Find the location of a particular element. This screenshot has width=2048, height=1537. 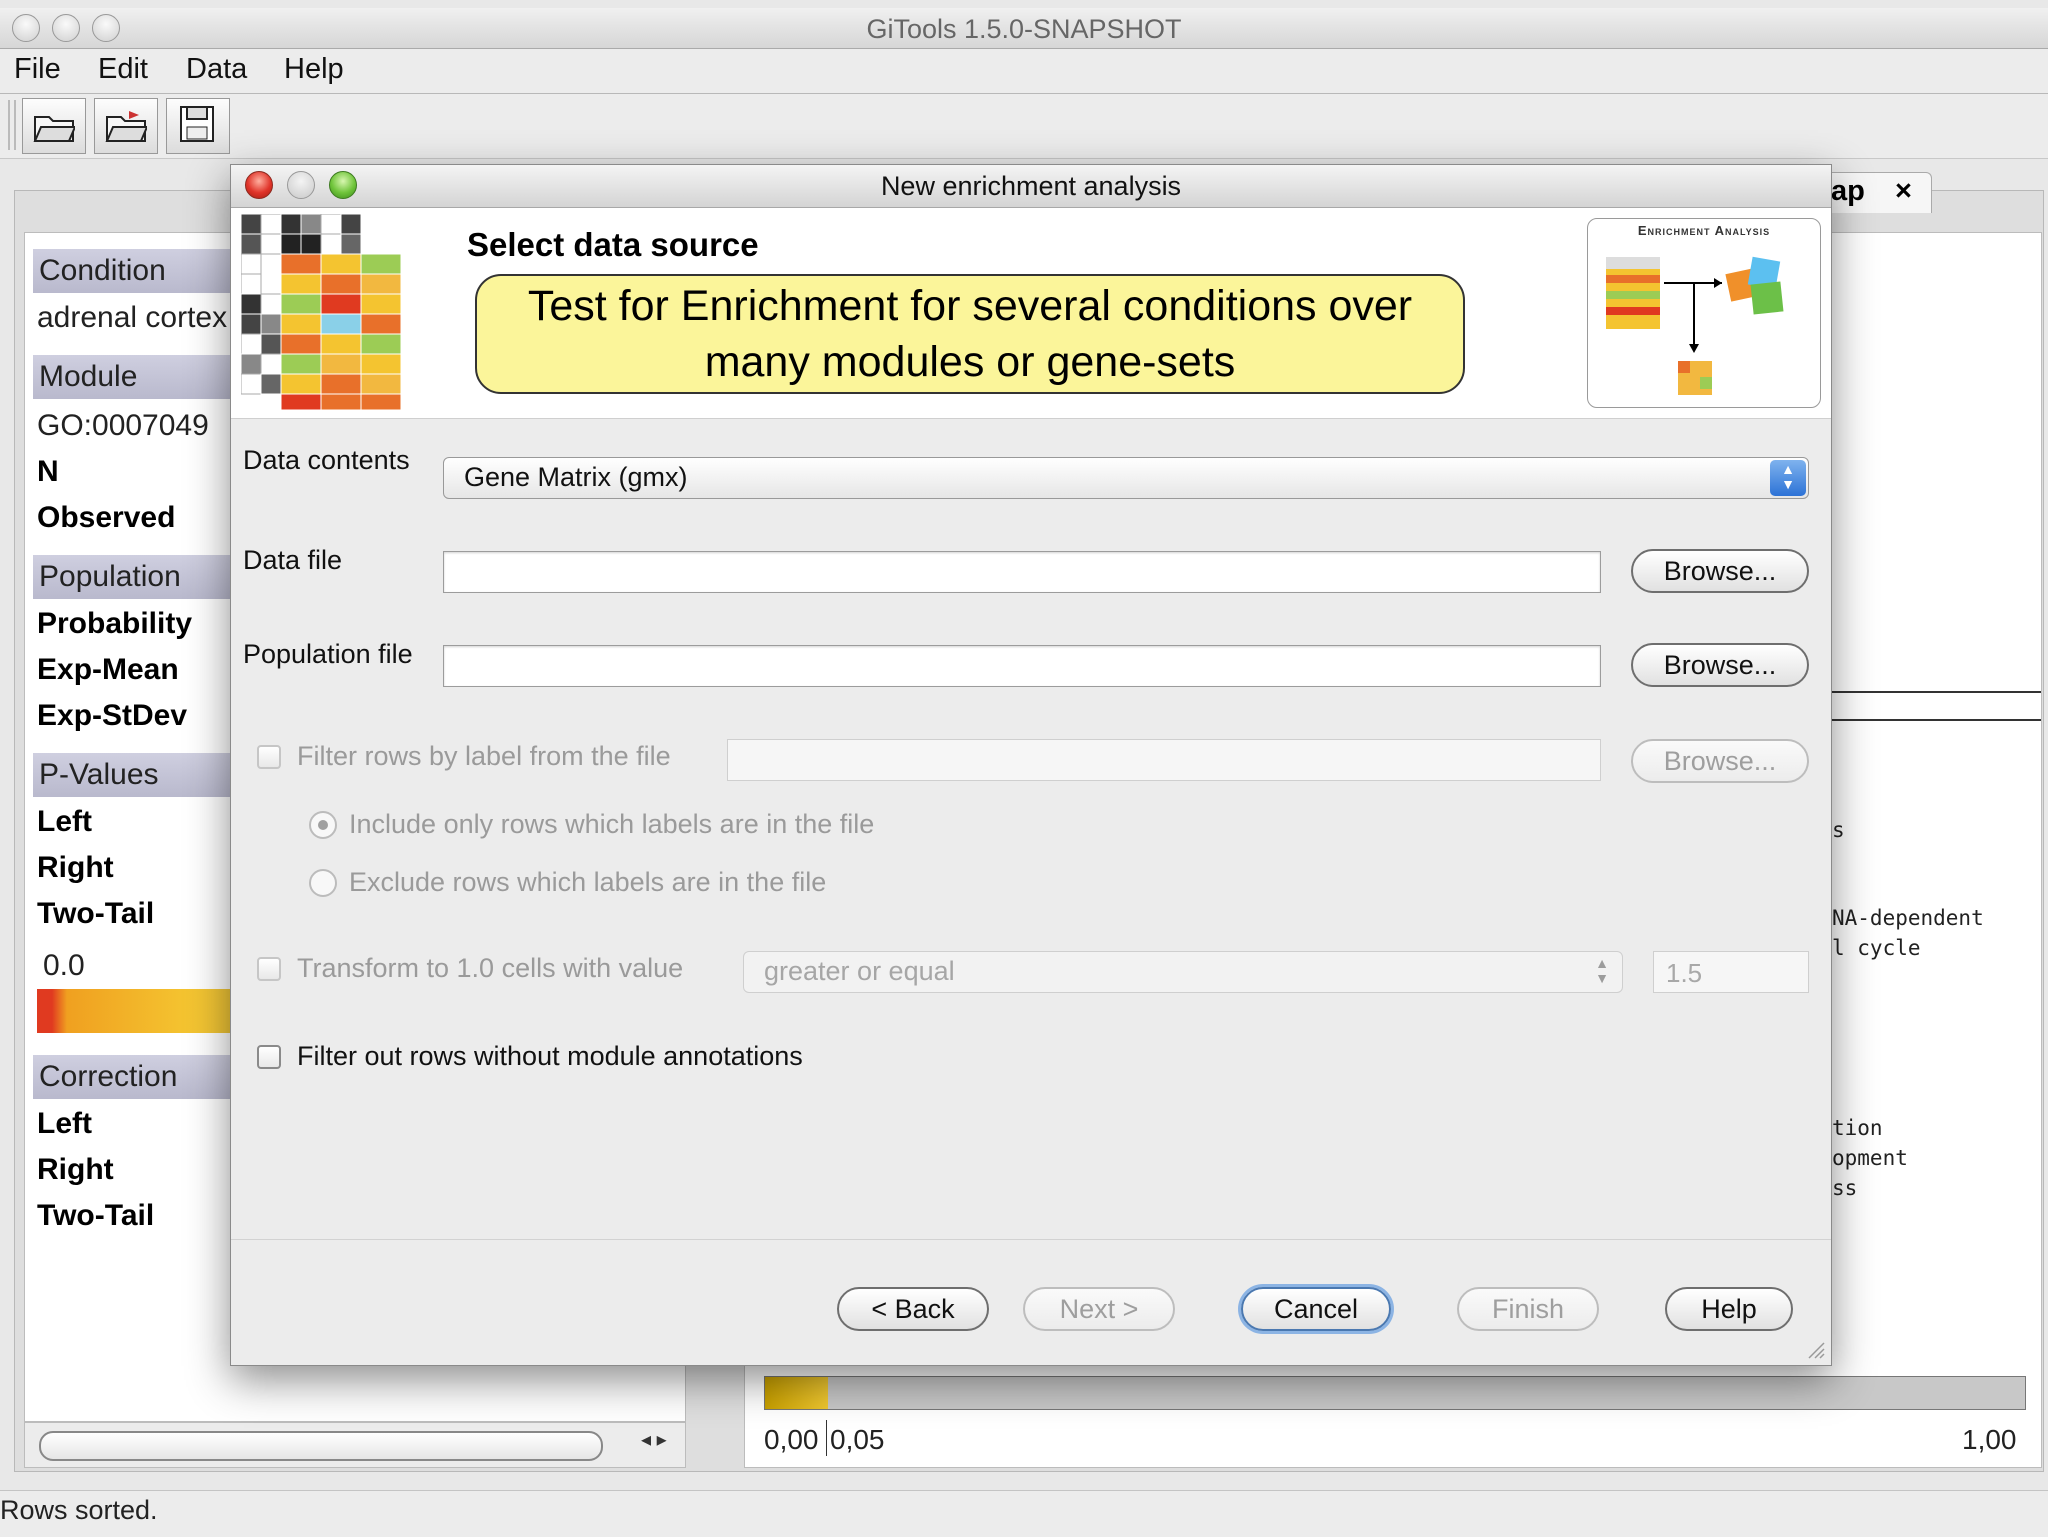

heatmap-graphic-icon is located at coordinates (321, 312).